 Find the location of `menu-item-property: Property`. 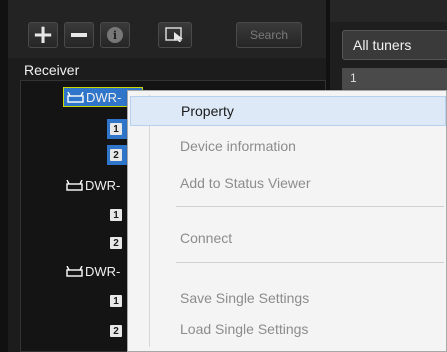

menu-item-property: Property is located at coordinates (288, 111).